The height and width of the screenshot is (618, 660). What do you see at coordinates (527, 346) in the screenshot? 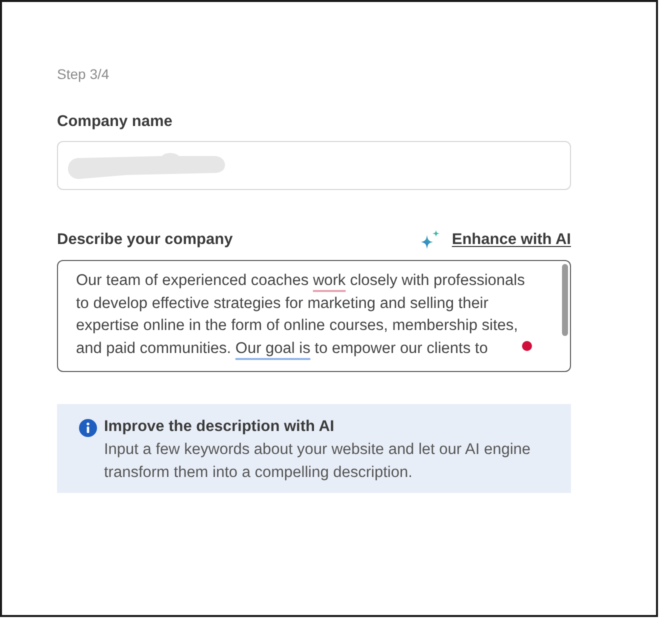
I see `issue-dot-icon` at bounding box center [527, 346].